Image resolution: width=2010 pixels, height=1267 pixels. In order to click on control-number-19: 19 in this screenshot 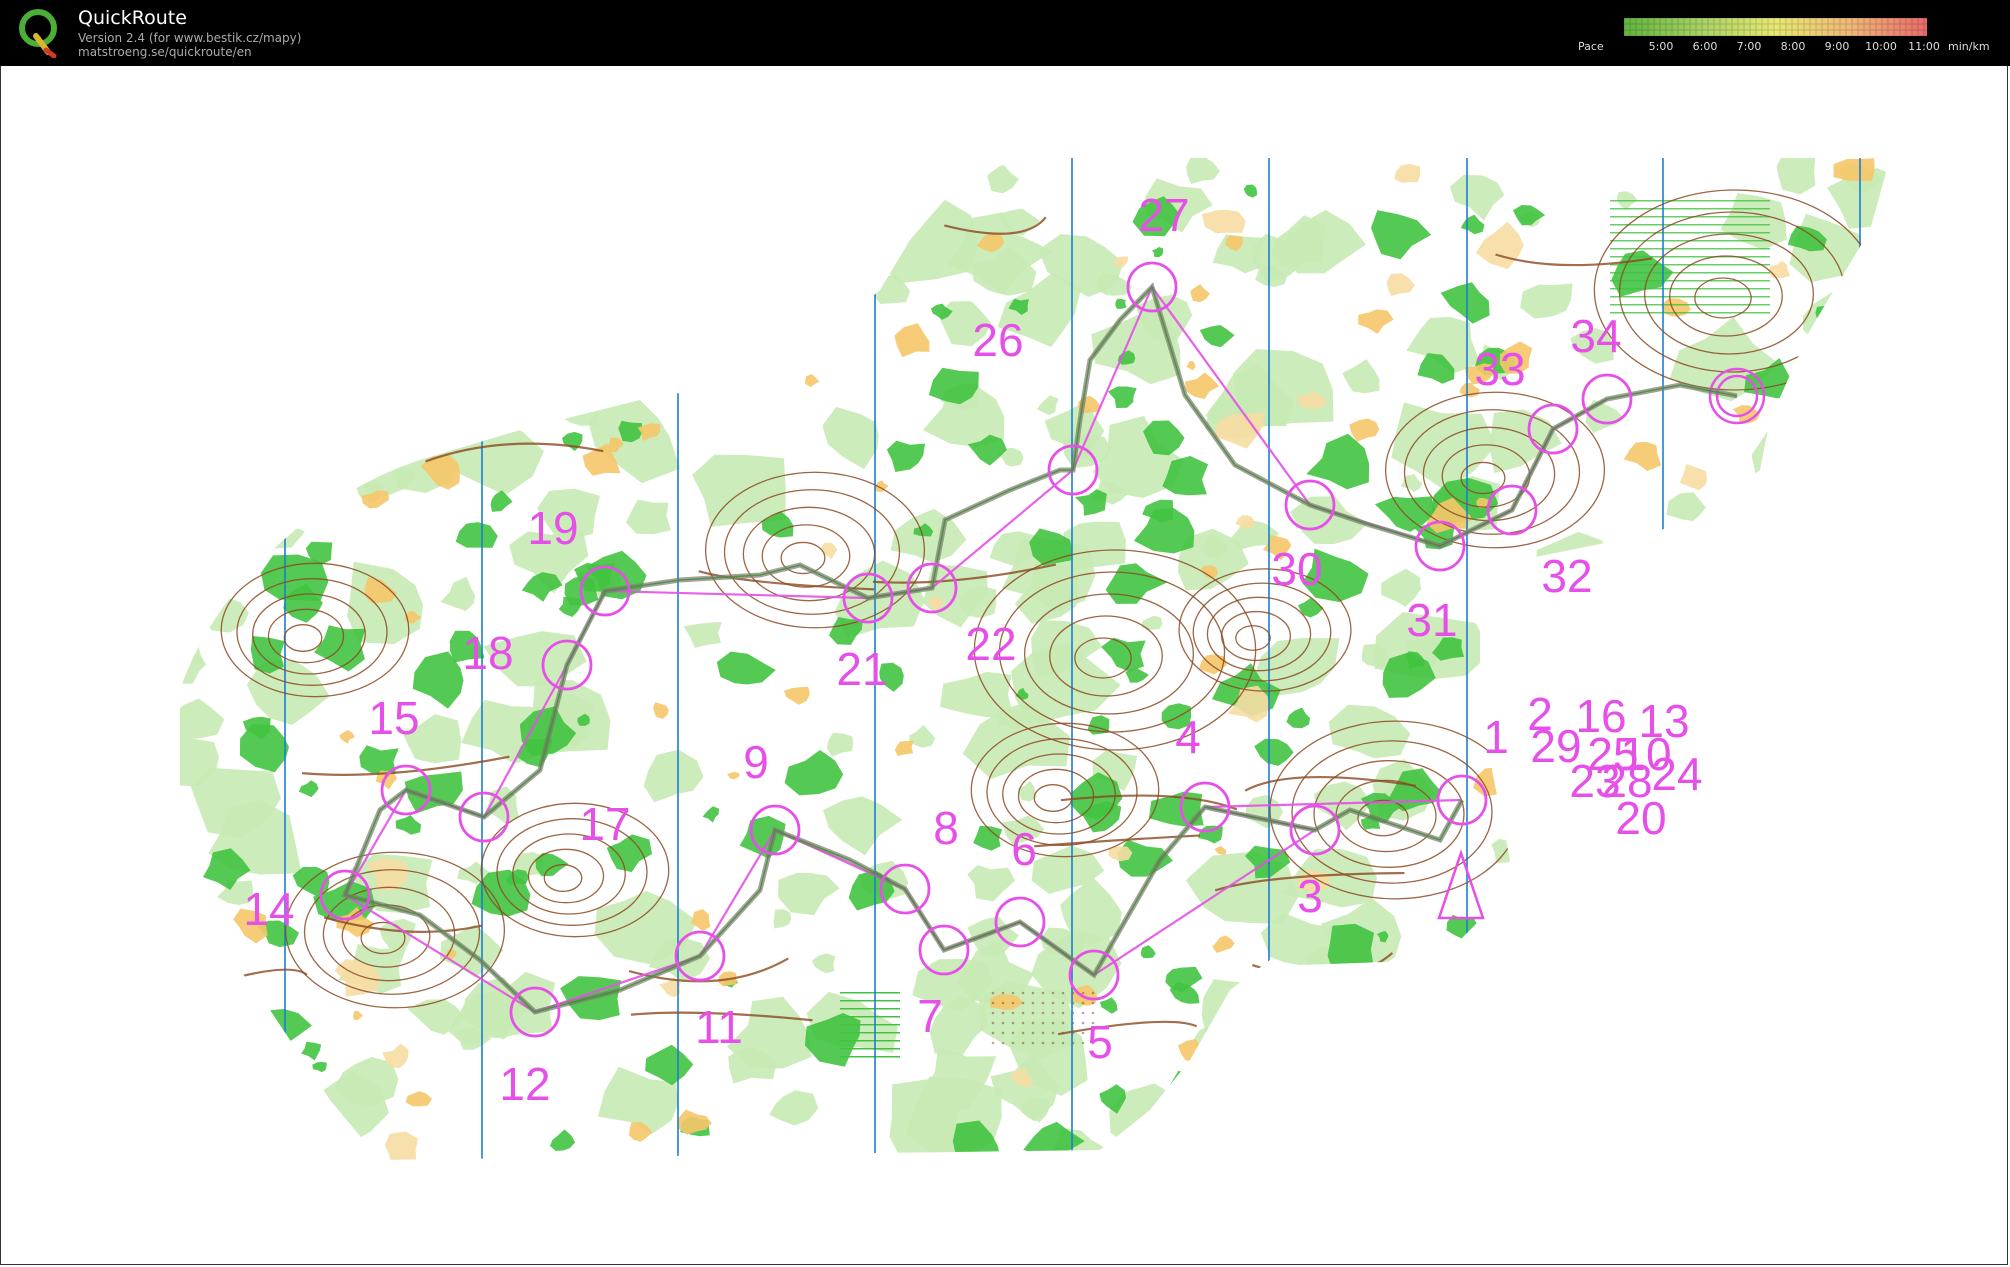, I will do `click(552, 528)`.